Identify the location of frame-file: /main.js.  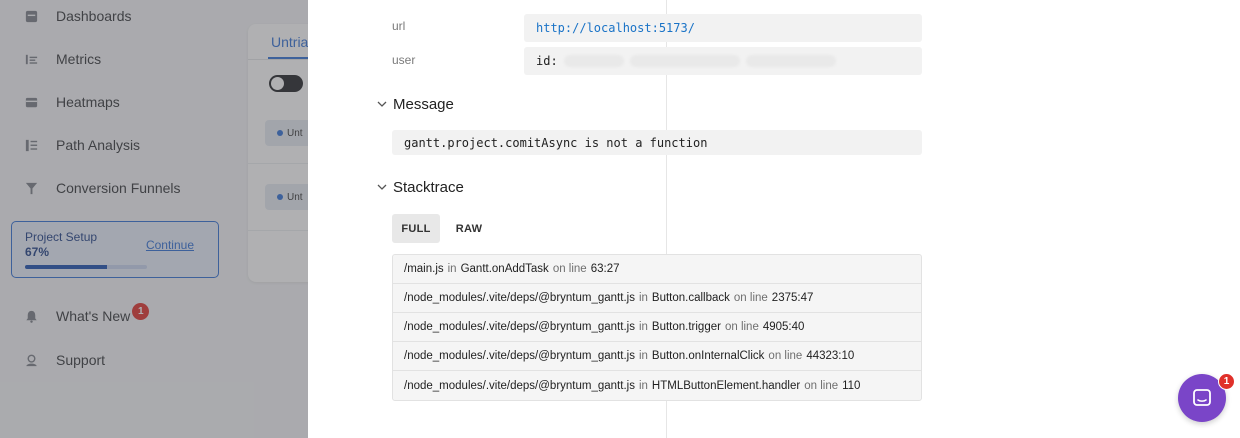
(424, 269).